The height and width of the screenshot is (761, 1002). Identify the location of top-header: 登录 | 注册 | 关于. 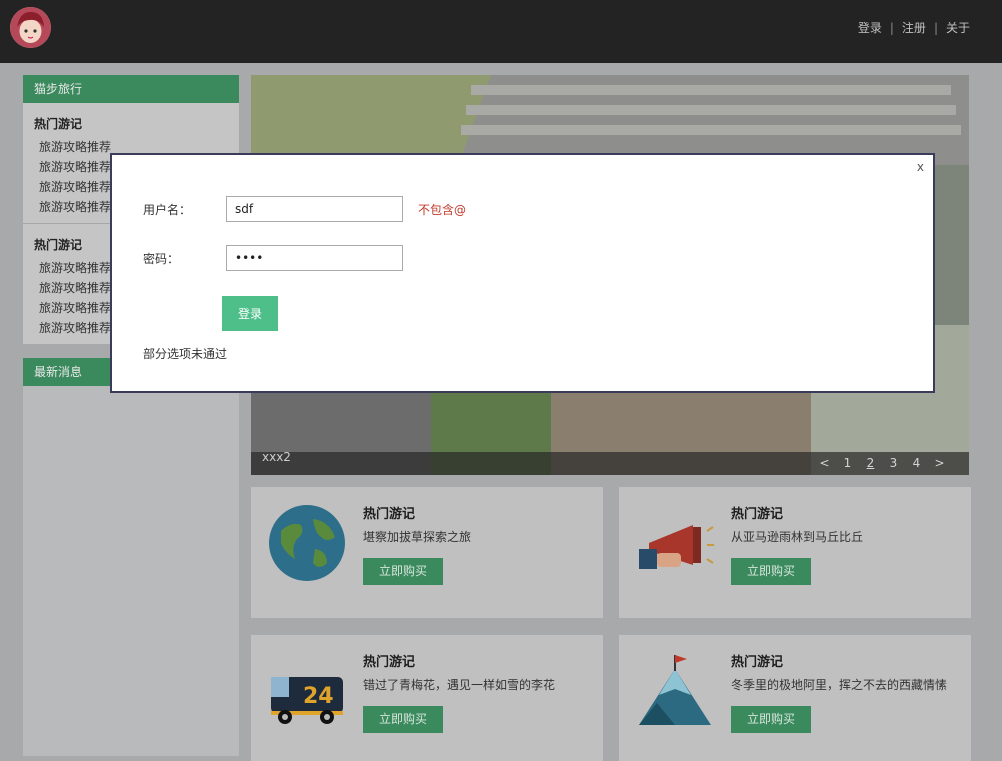
(501, 31).